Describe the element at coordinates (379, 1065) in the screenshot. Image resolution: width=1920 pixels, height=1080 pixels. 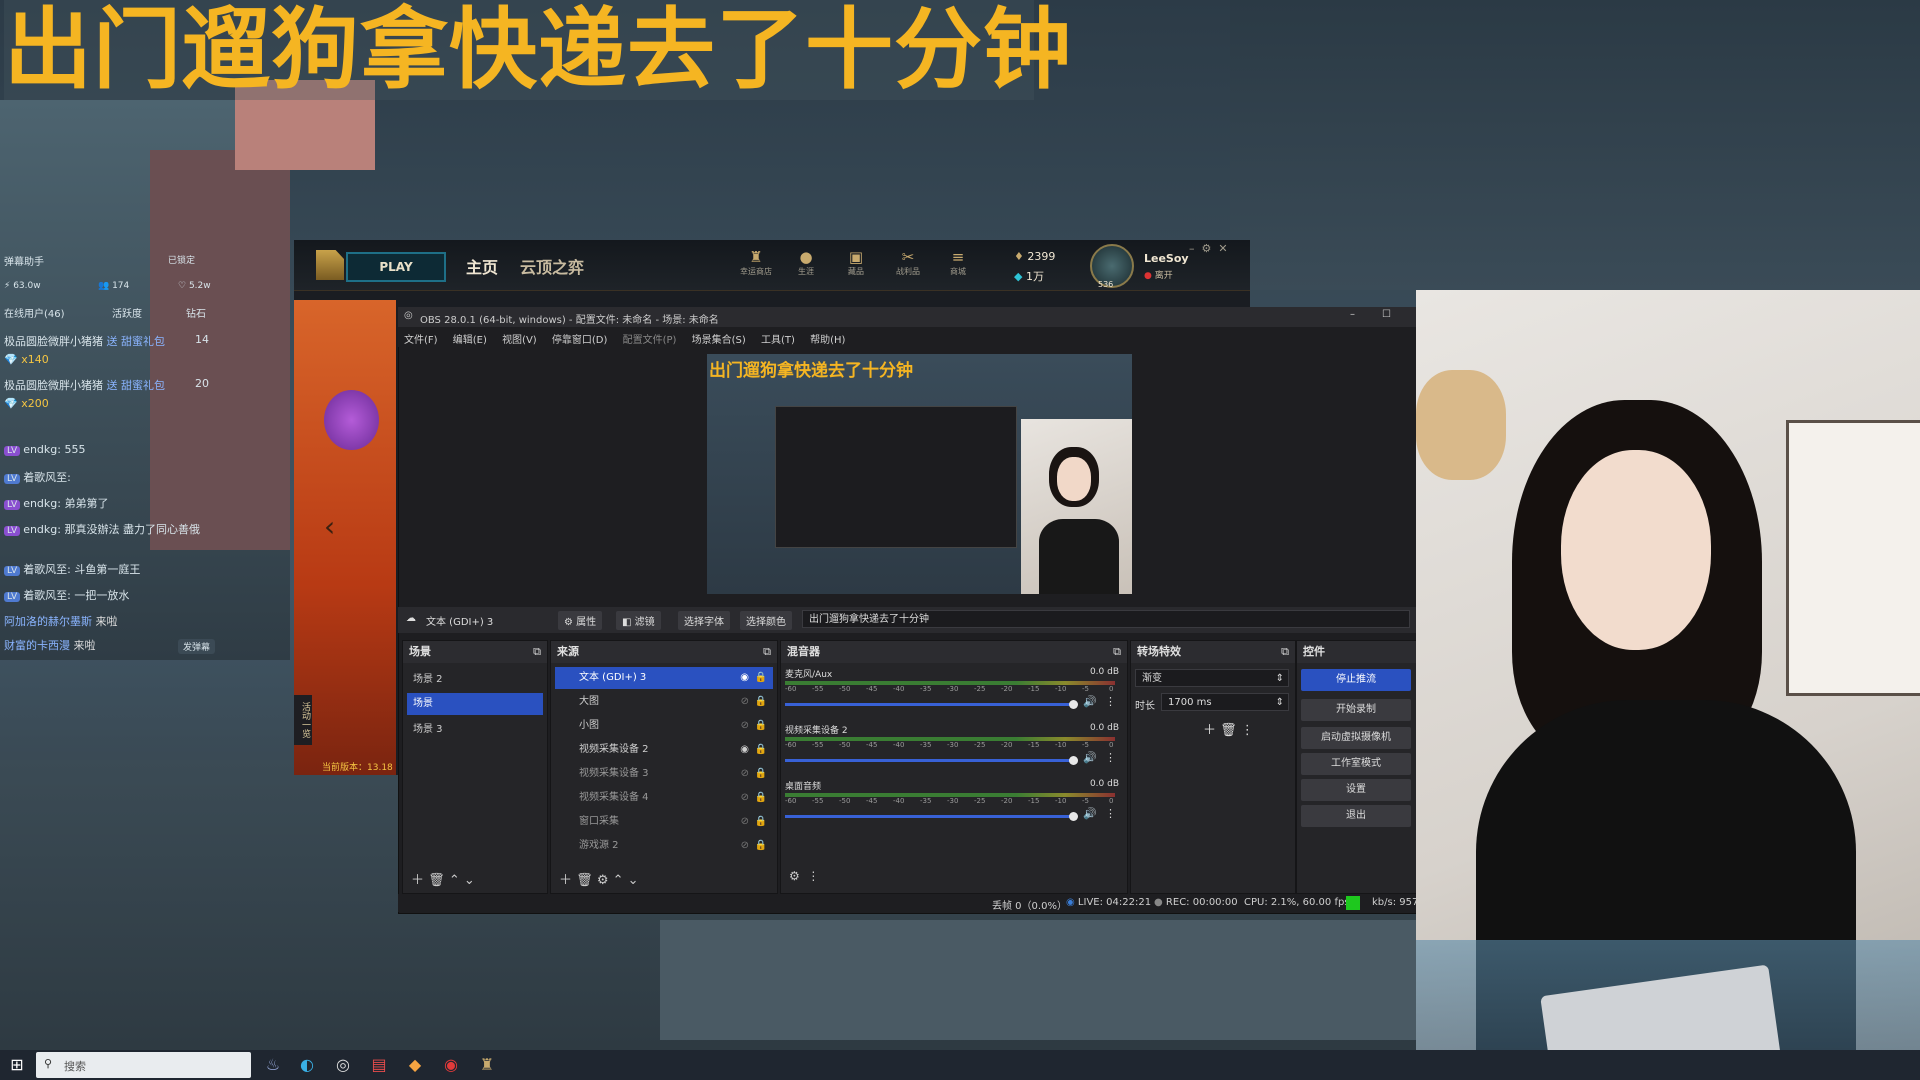
I see `app-red-icon: ▤` at that location.